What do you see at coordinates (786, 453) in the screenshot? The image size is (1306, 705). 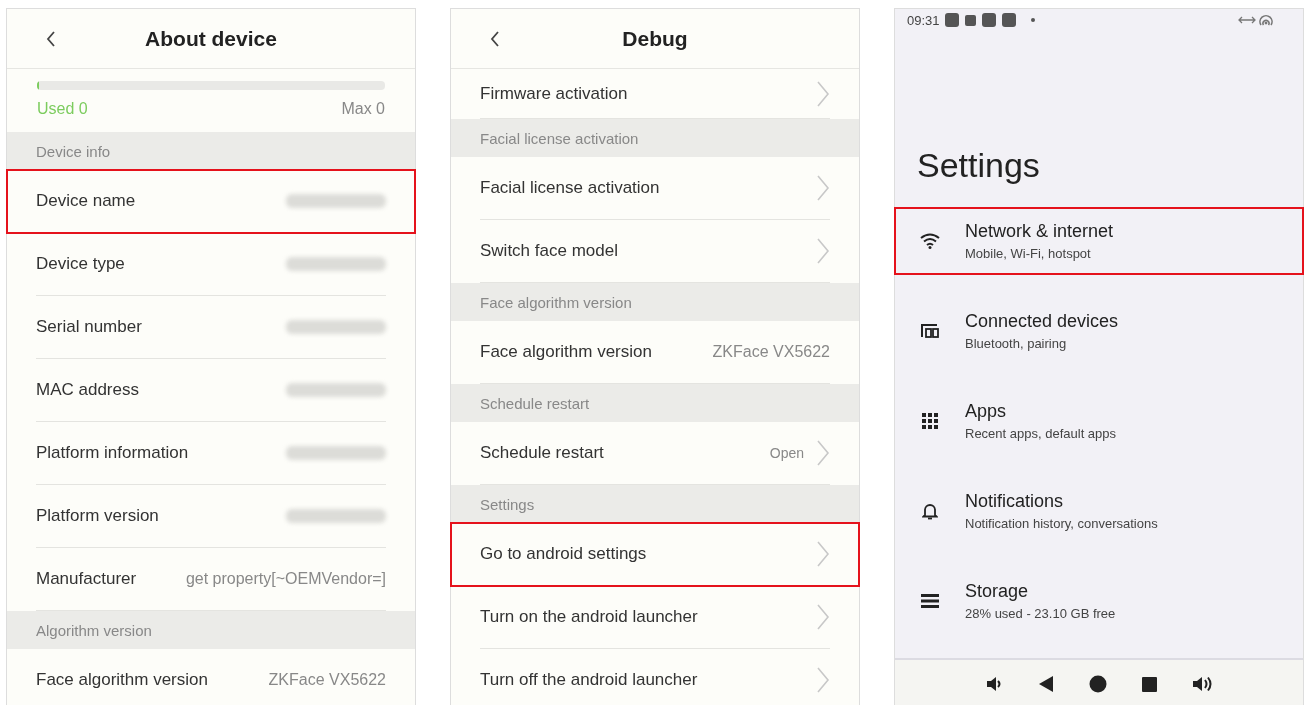 I see `row-value: Open` at bounding box center [786, 453].